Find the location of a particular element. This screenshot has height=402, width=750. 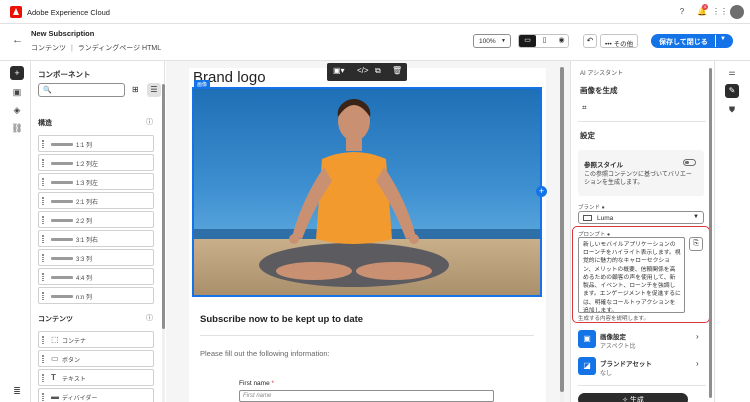

add-components-icon: + is located at coordinates (17, 73).